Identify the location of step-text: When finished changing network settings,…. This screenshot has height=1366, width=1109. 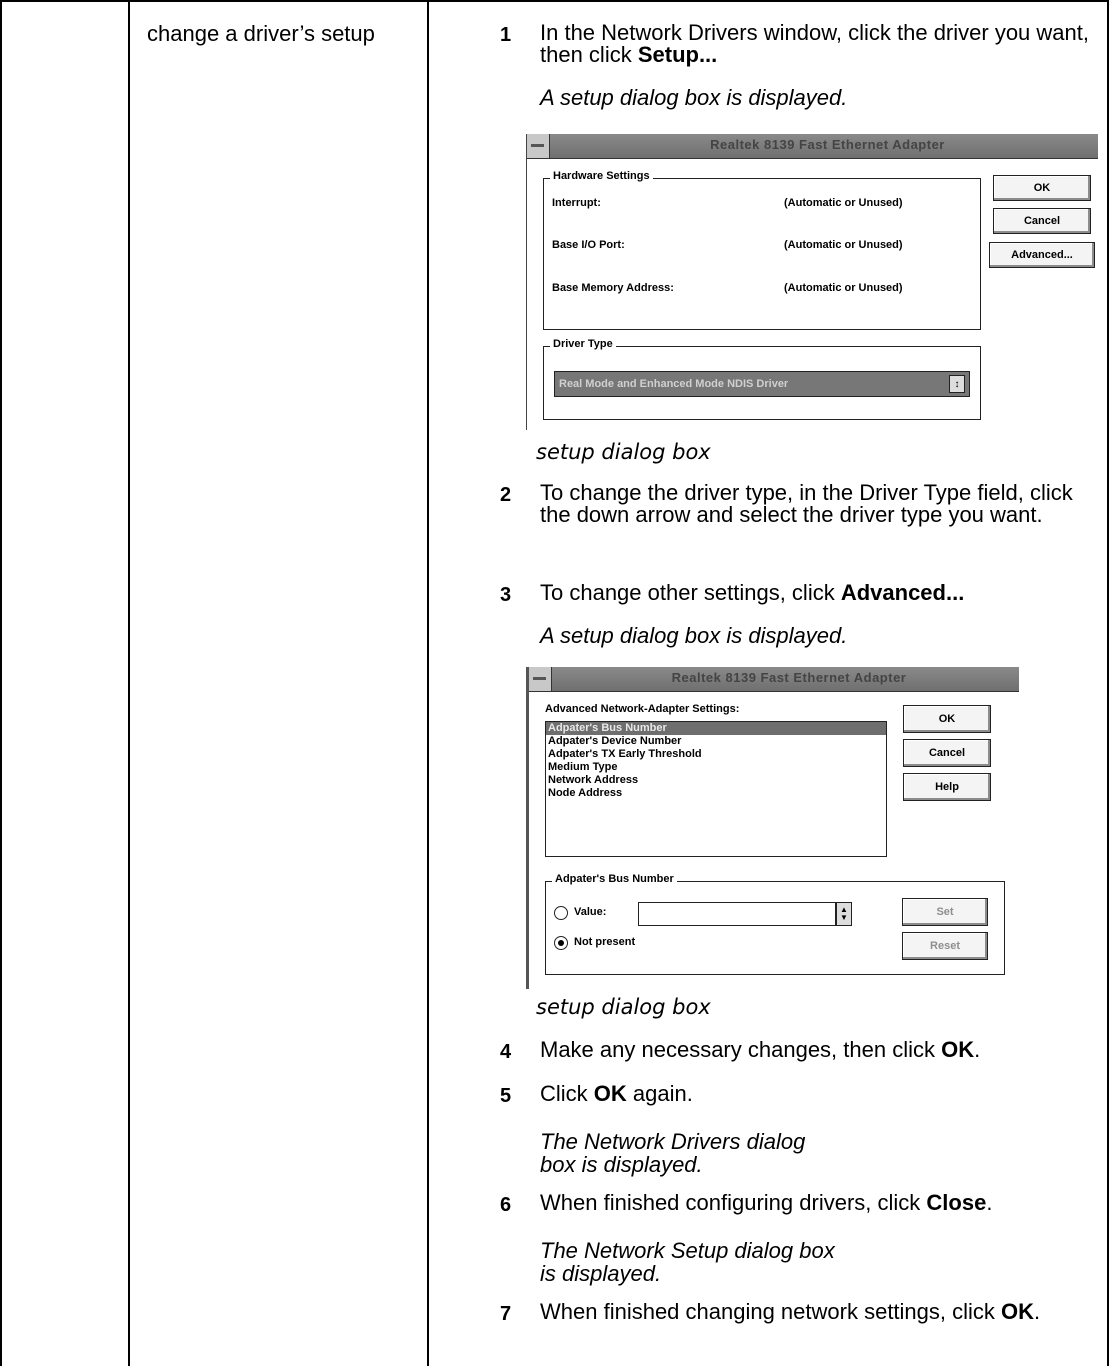
(790, 1311).